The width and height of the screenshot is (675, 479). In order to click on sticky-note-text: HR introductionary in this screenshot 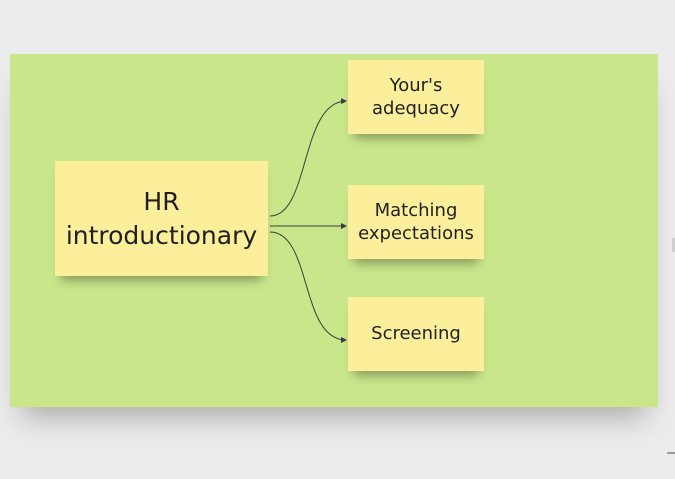, I will do `click(161, 218)`.